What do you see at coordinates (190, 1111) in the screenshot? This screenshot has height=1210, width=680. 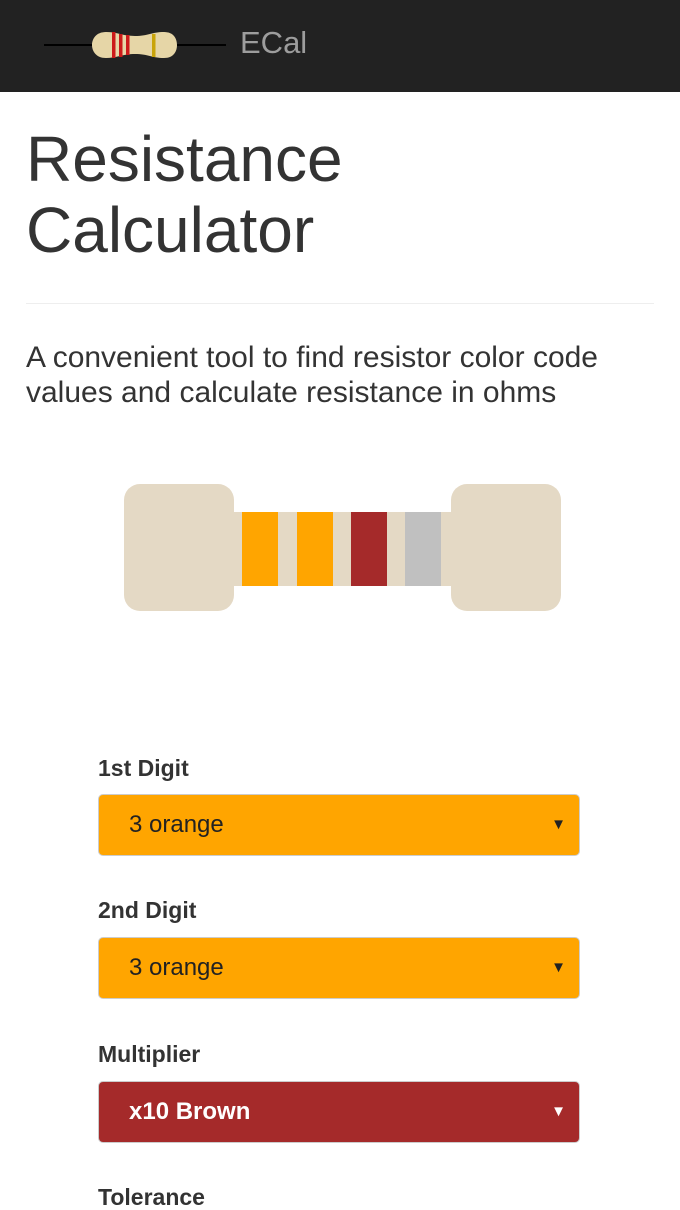 I see `multiplier-value: x10 Brown` at bounding box center [190, 1111].